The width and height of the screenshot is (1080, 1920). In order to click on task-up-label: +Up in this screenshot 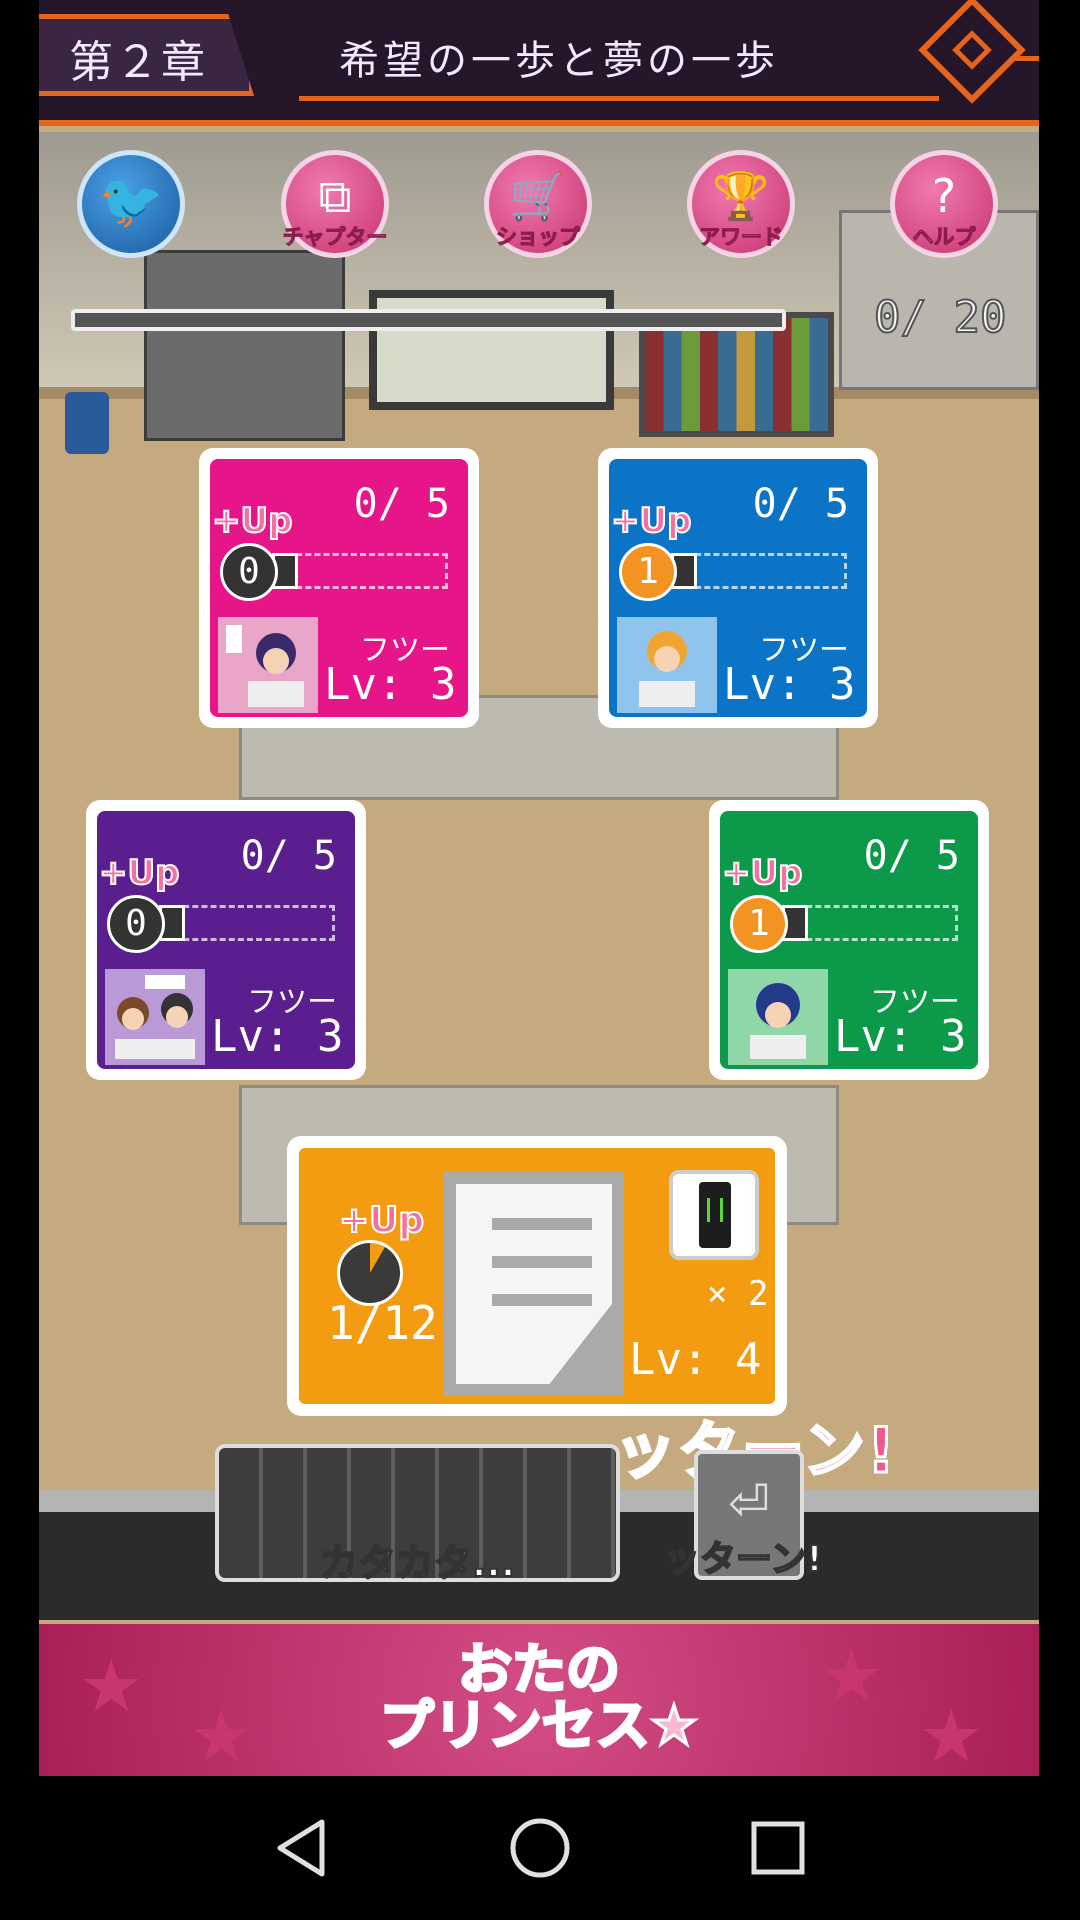, I will do `click(381, 1220)`.